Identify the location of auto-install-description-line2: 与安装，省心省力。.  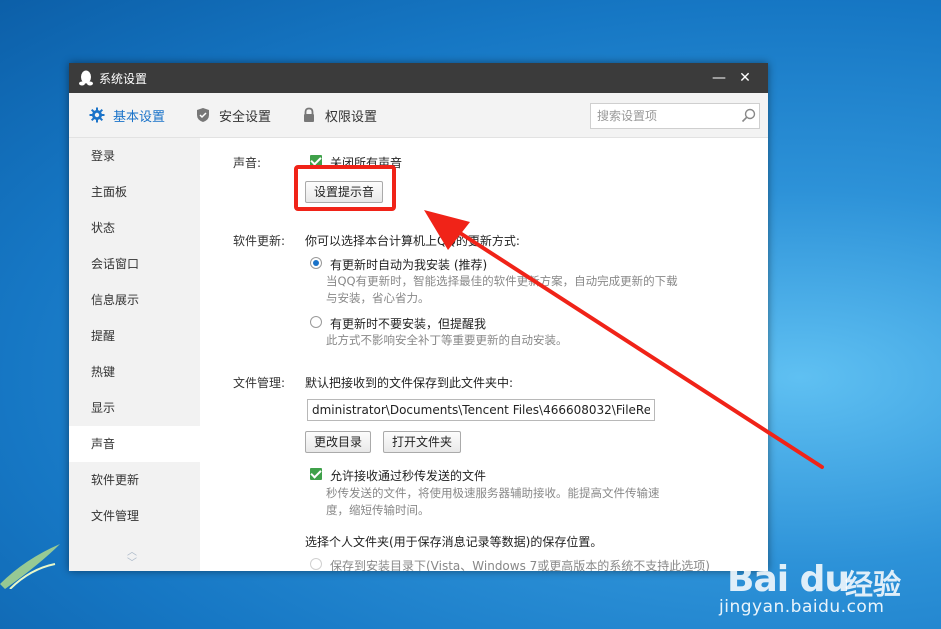
(378, 298).